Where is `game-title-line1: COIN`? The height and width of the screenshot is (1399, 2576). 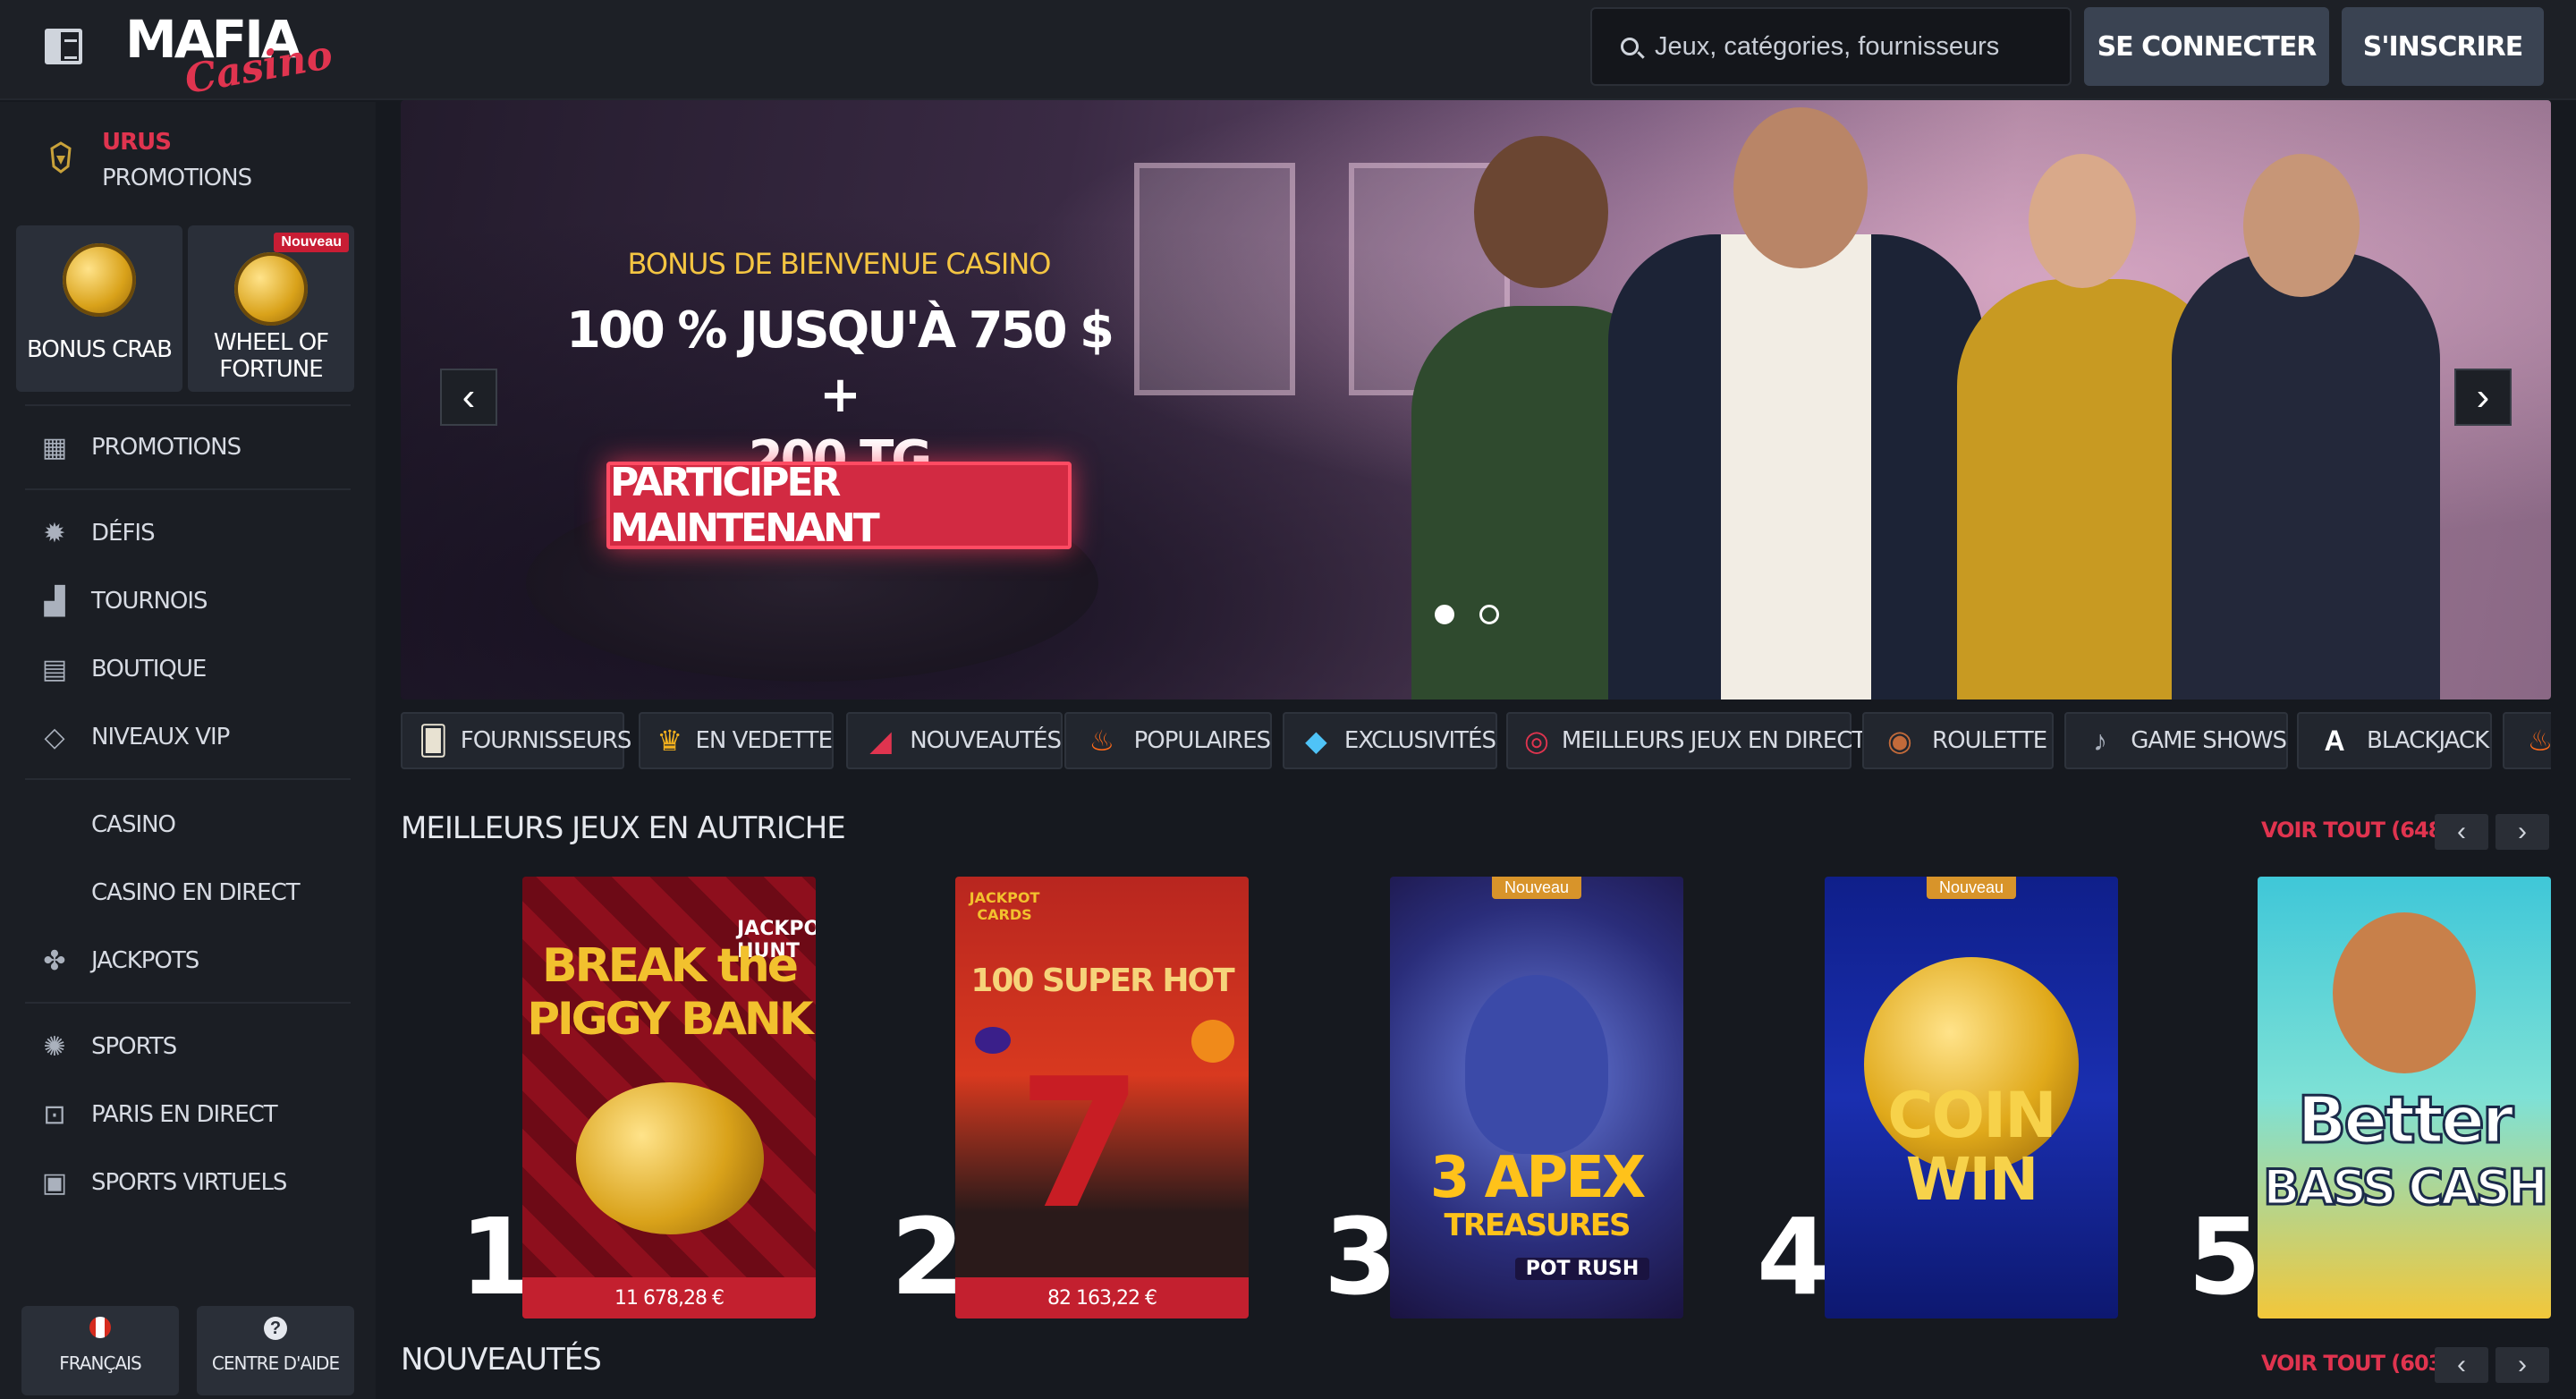
game-title-line1: COIN is located at coordinates (1972, 1115).